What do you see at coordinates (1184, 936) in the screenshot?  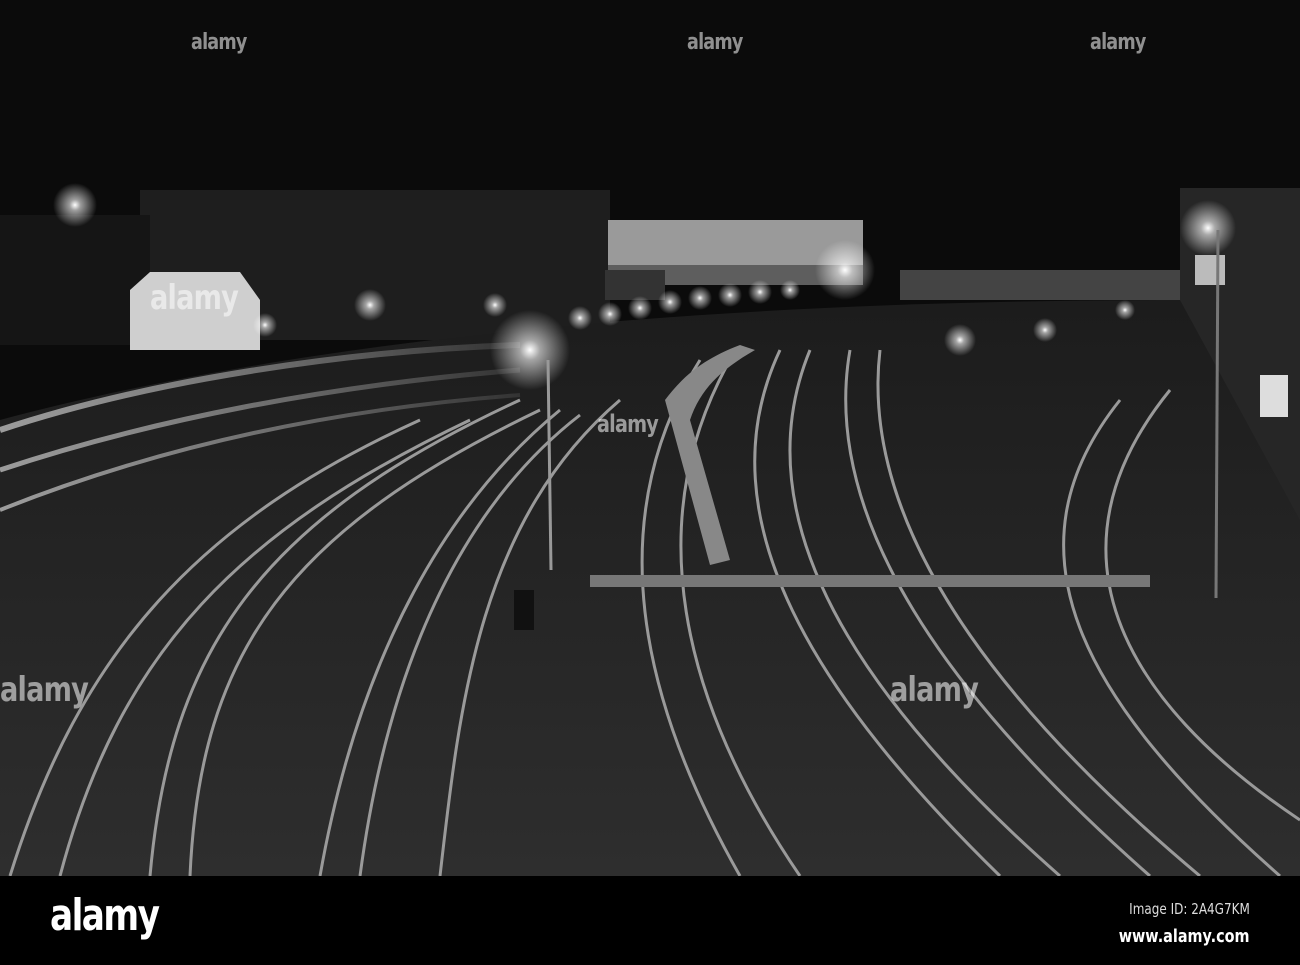 I see `site-url: www.alamy.com` at bounding box center [1184, 936].